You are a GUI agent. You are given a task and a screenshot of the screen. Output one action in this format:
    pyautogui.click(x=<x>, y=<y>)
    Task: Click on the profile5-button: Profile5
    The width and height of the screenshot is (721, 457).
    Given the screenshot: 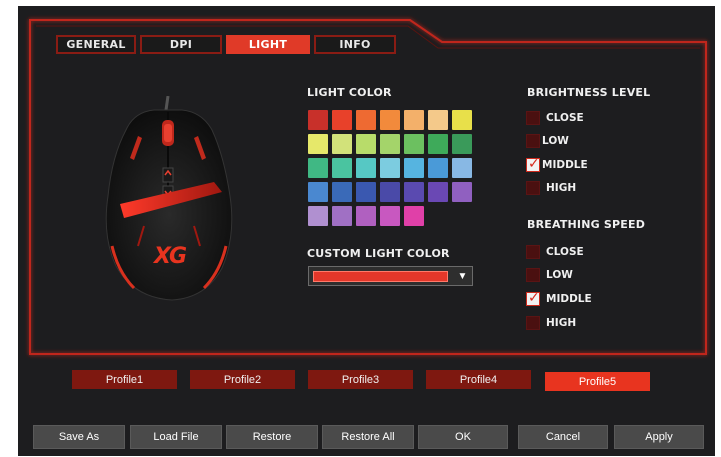 What is the action you would take?
    pyautogui.click(x=597, y=381)
    